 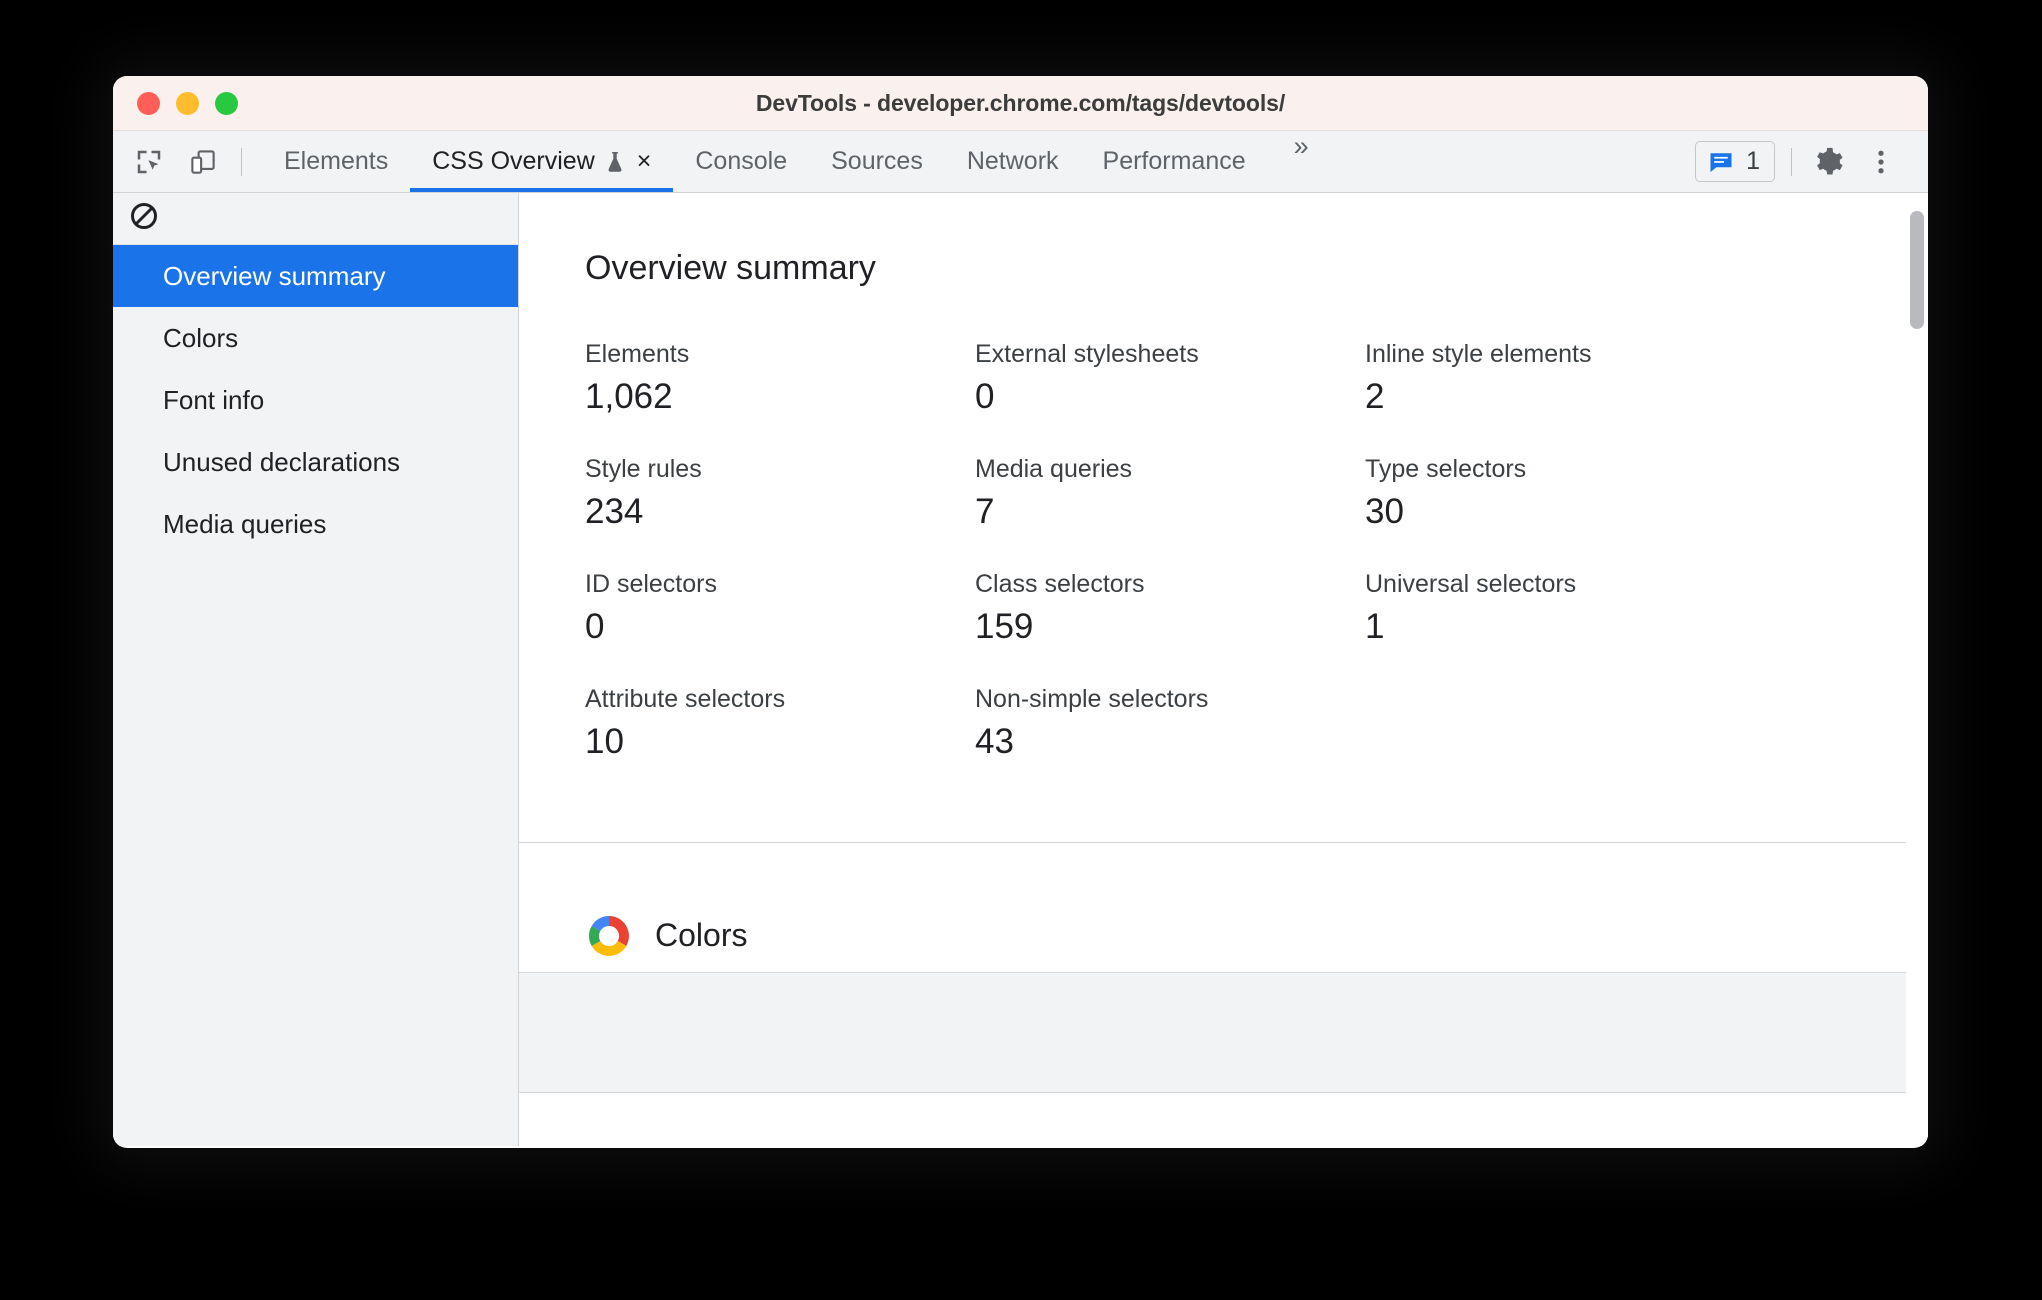 What do you see at coordinates (245, 523) in the screenshot?
I see `sidebar-item-label: Media queries` at bounding box center [245, 523].